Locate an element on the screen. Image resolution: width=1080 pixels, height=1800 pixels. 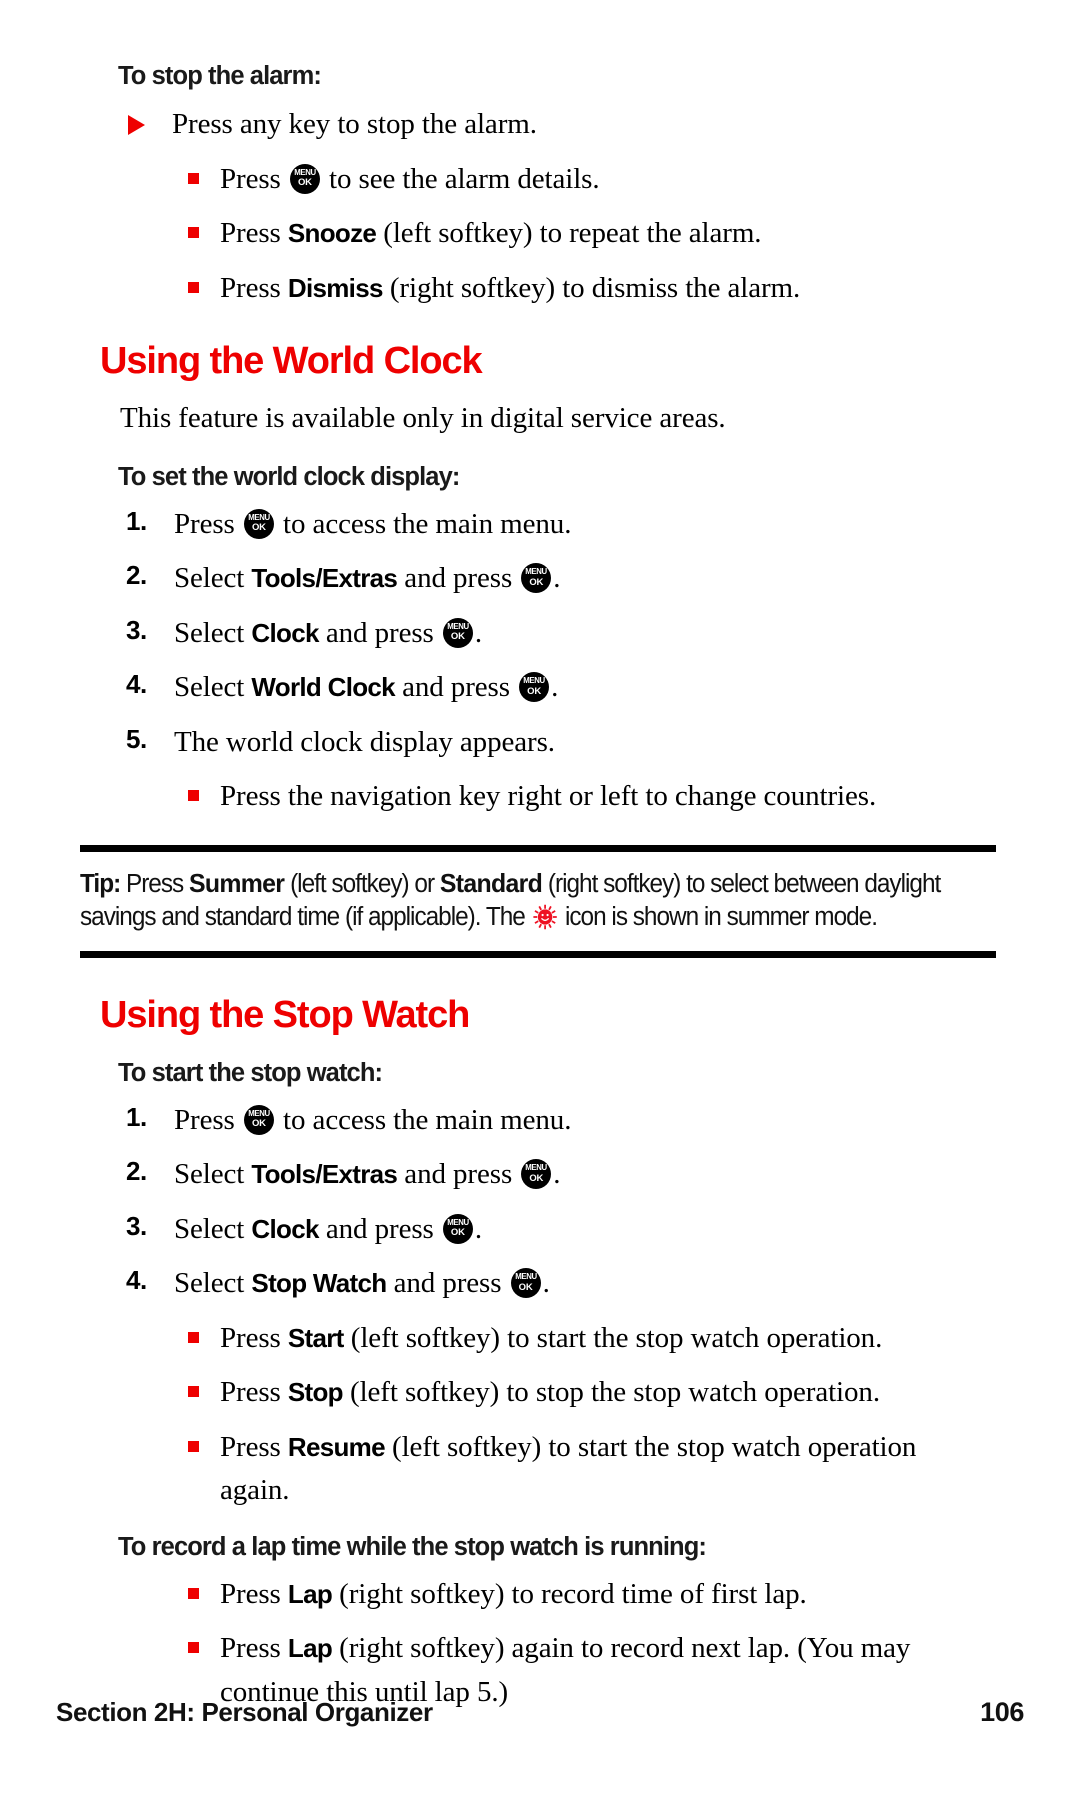
list-item-text: Press any key to stop the alarm. is located at coordinates (354, 124).